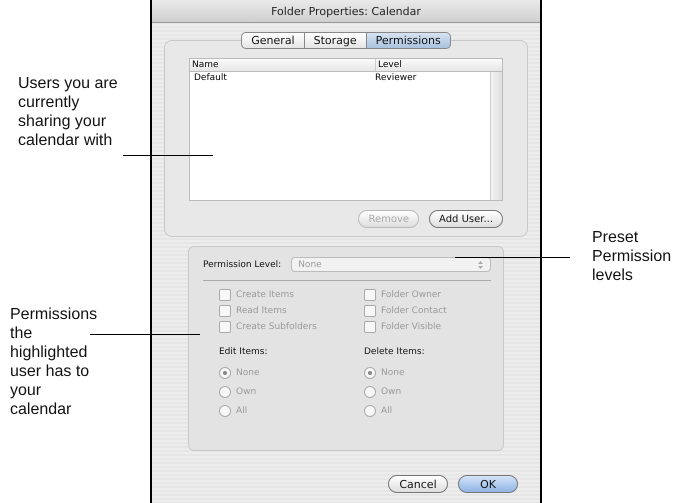 This screenshot has height=503, width=686. I want to click on callout-text: Permissions the highlighted user has to your calendar, so click(54, 362).